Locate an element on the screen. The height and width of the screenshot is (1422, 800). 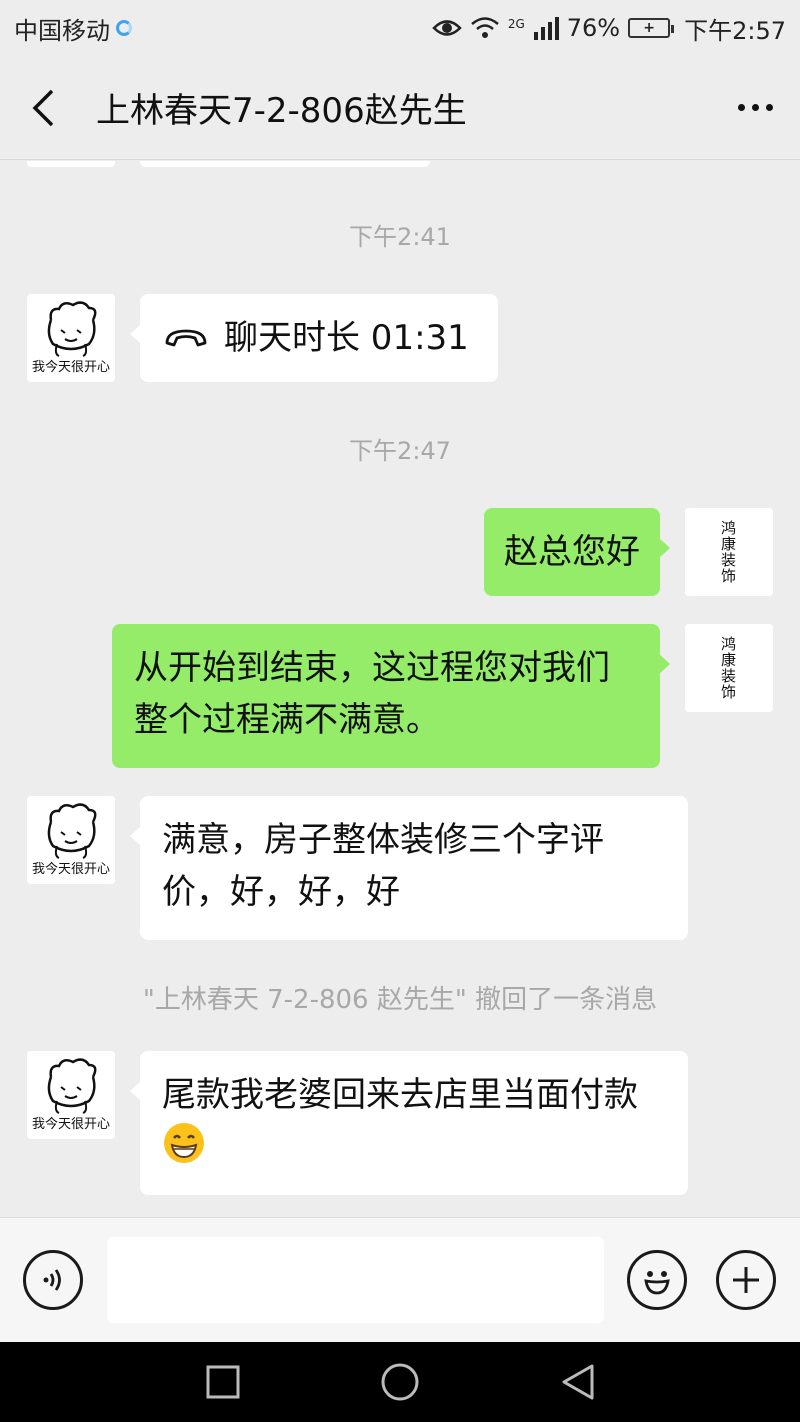
back-button is located at coordinates (43, 108).